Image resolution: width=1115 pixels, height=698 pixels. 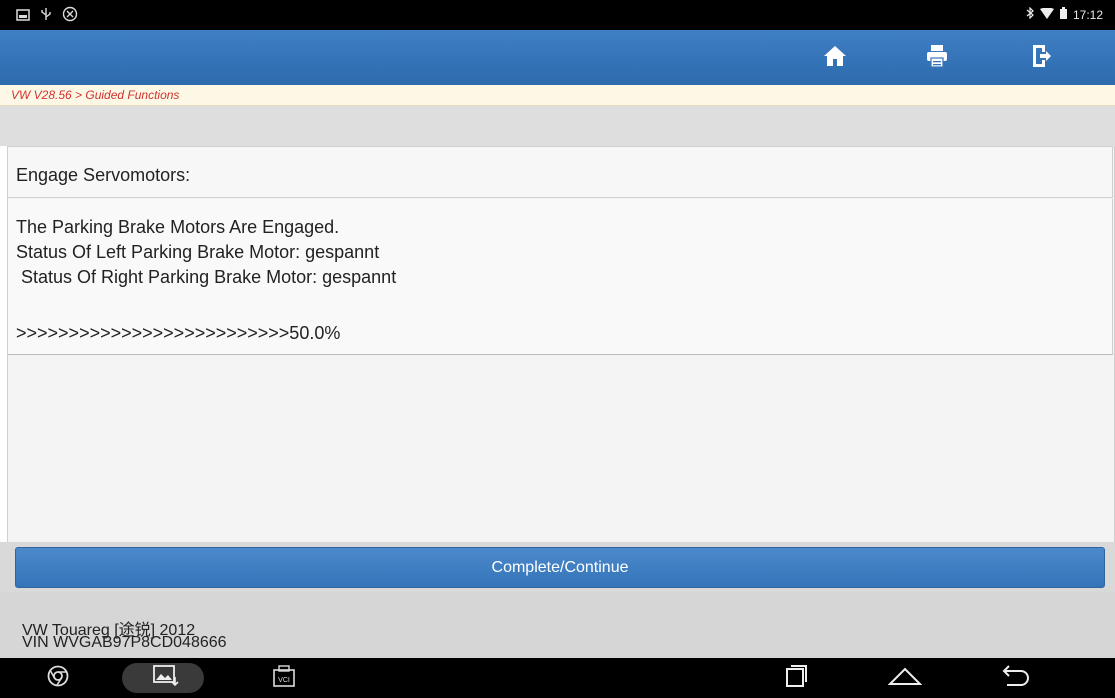 I want to click on function-title-row: Engage Servomotors:, so click(x=560, y=172).